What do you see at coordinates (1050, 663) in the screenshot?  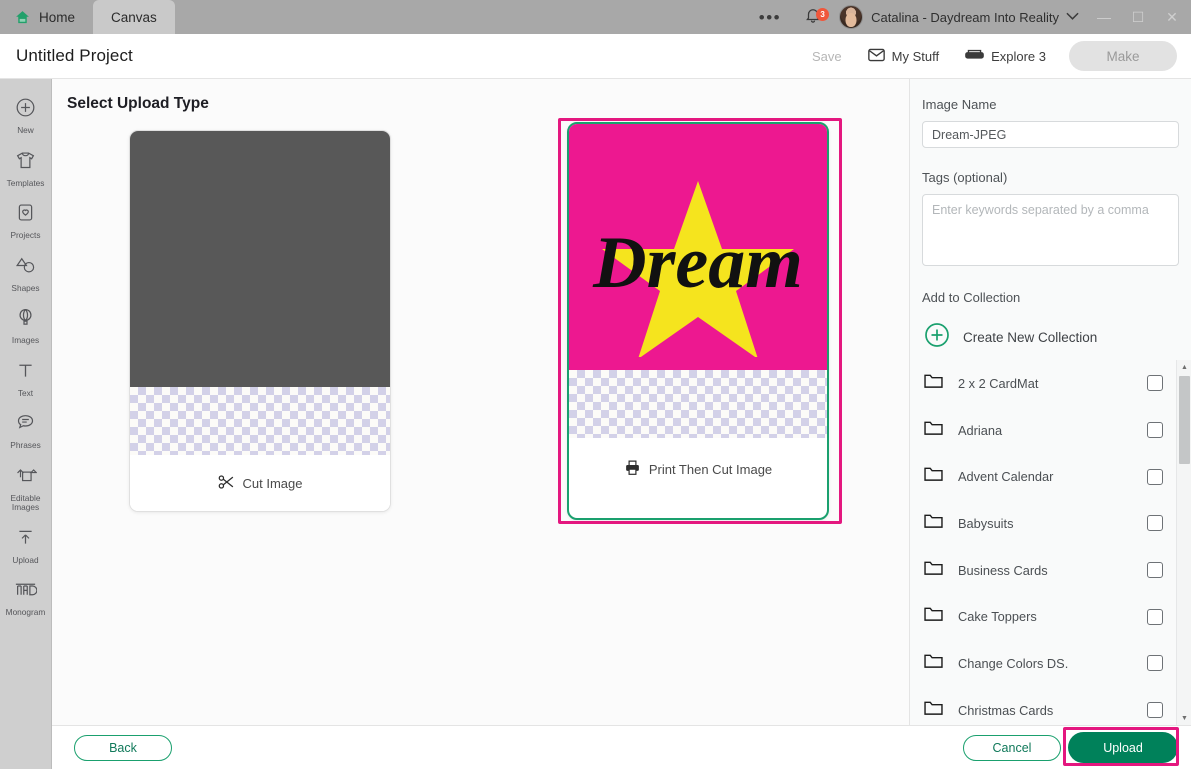 I see `list-item: Change Colors DS.` at bounding box center [1050, 663].